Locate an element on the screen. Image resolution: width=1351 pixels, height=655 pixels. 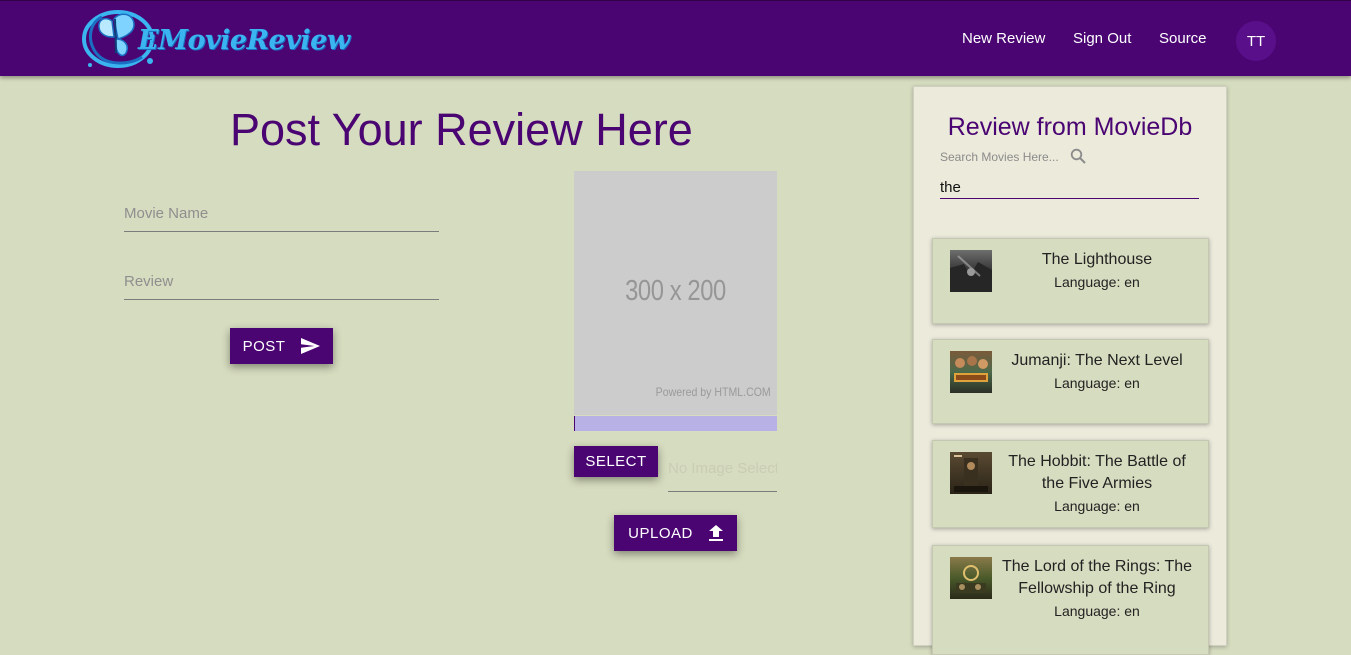
upload-progress-bar is located at coordinates (675, 423).